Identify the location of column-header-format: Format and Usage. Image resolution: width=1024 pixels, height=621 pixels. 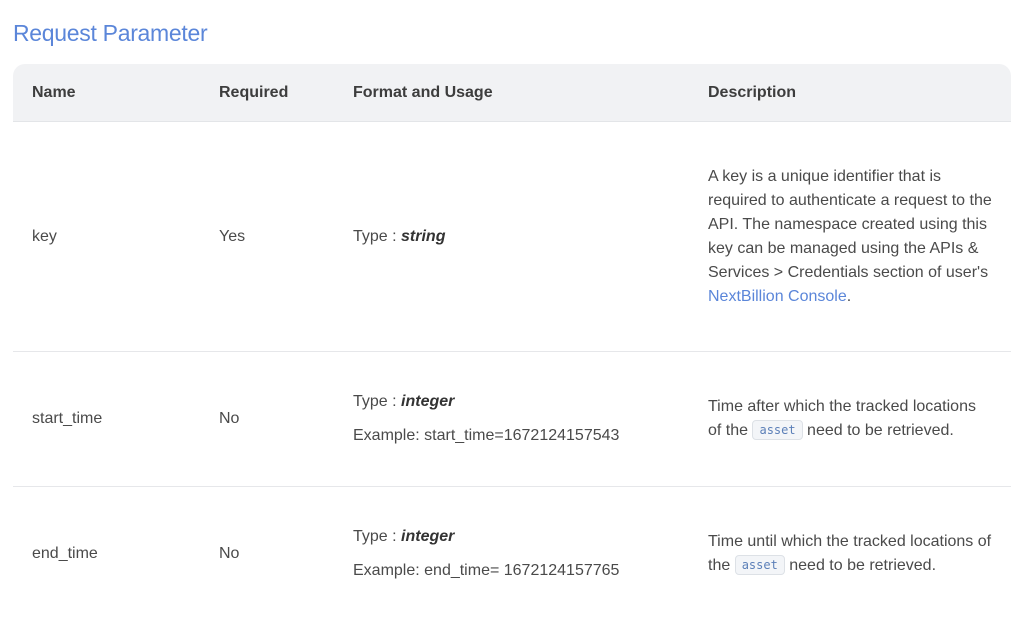
(511, 93).